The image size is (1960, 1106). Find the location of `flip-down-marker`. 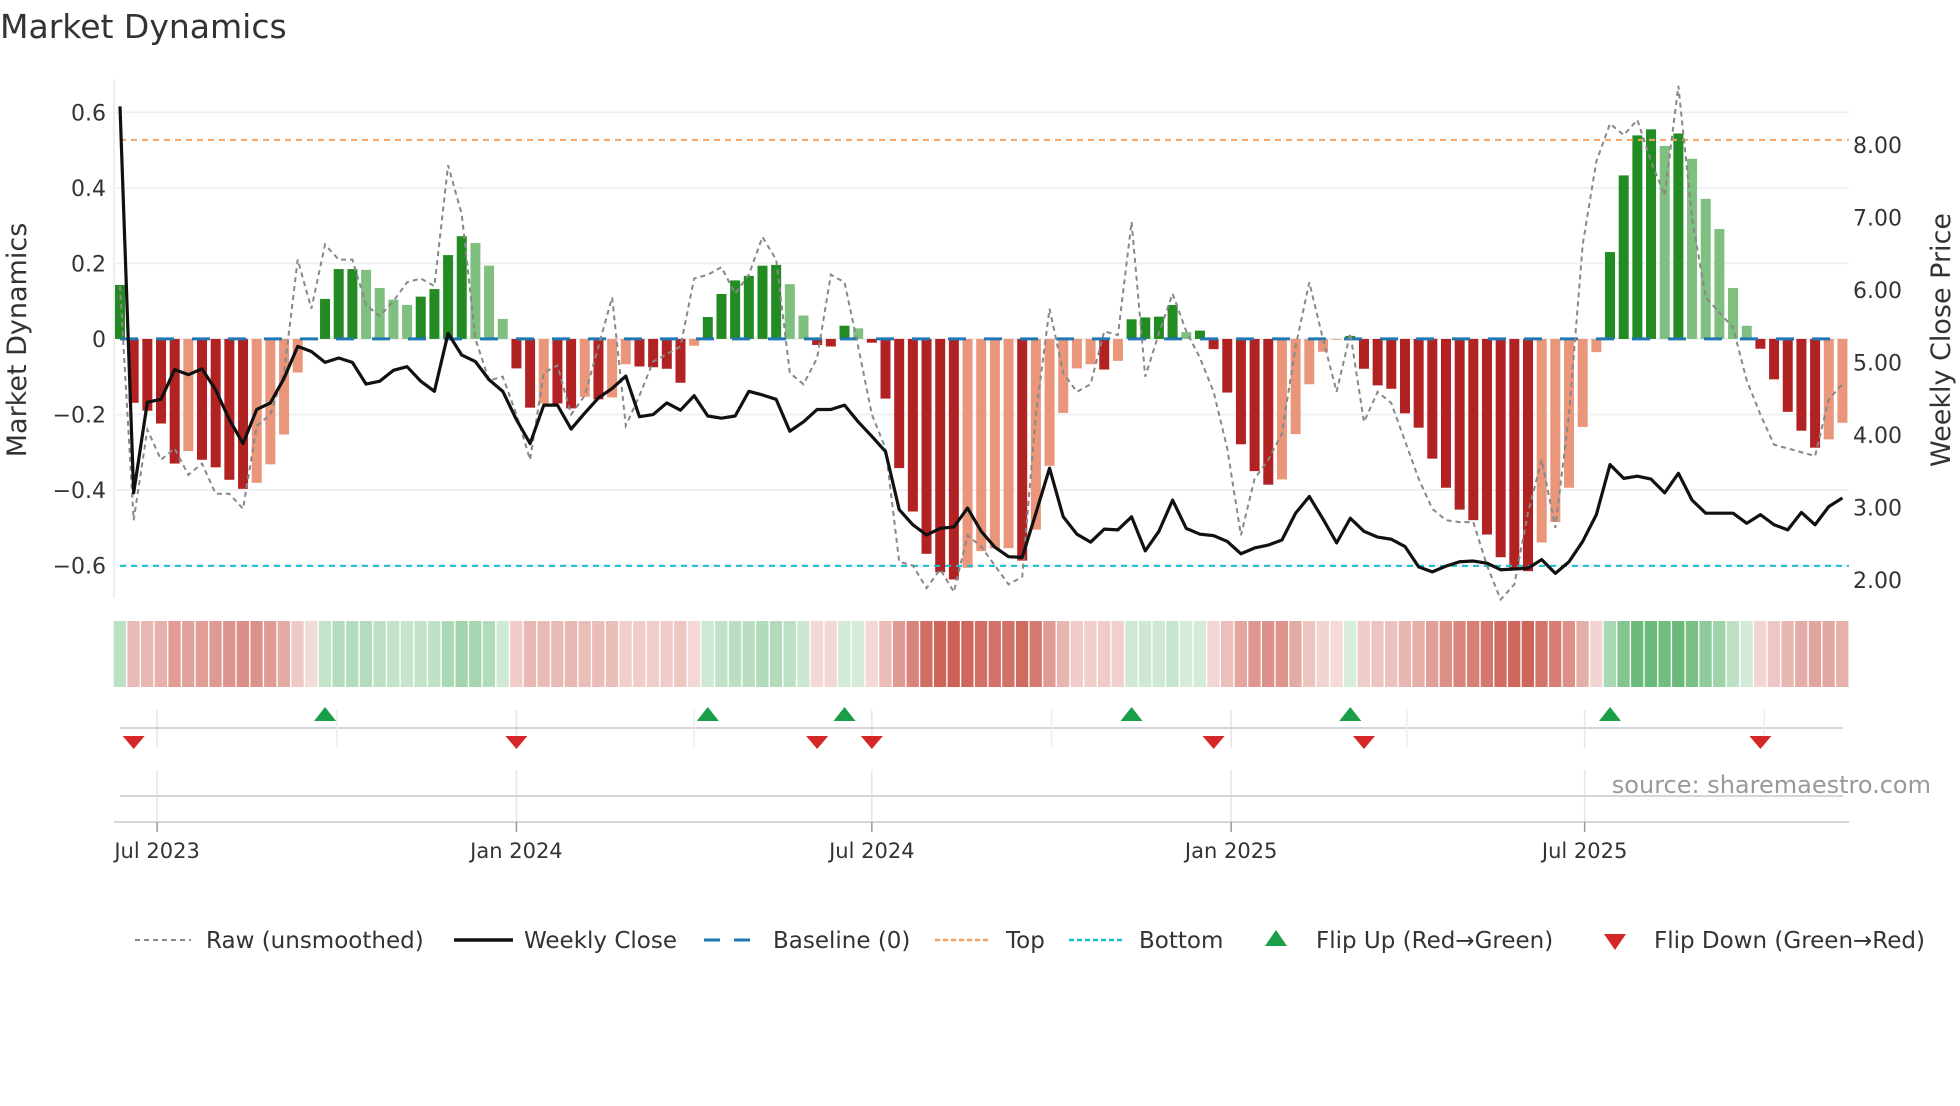

flip-down-marker is located at coordinates (817, 742).